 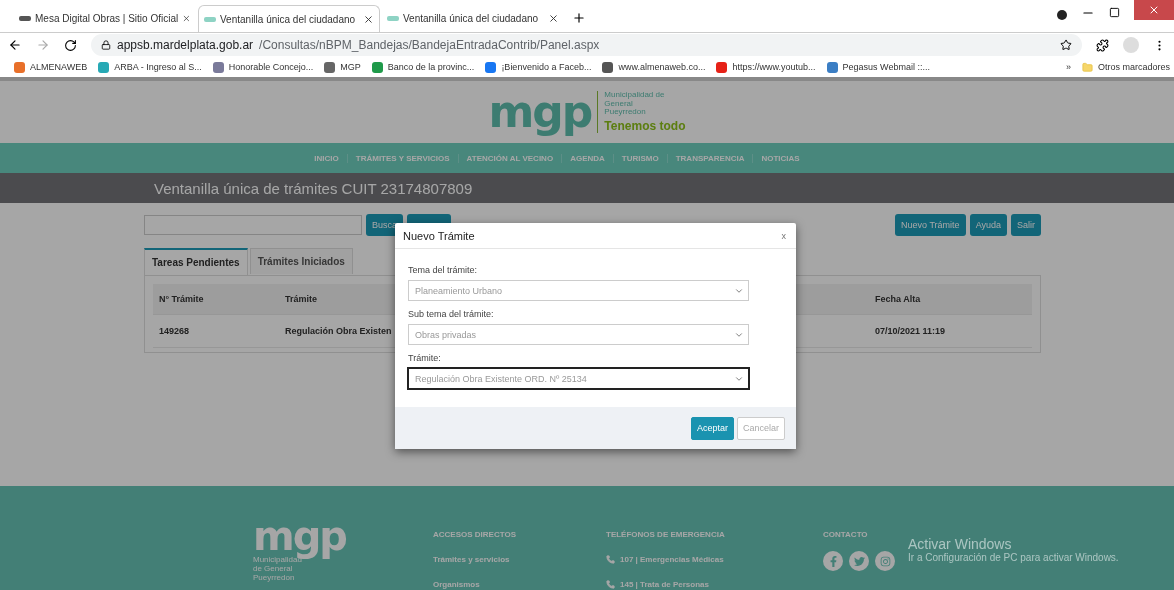 I want to click on column-header: N° Trámite, so click(x=216, y=299).